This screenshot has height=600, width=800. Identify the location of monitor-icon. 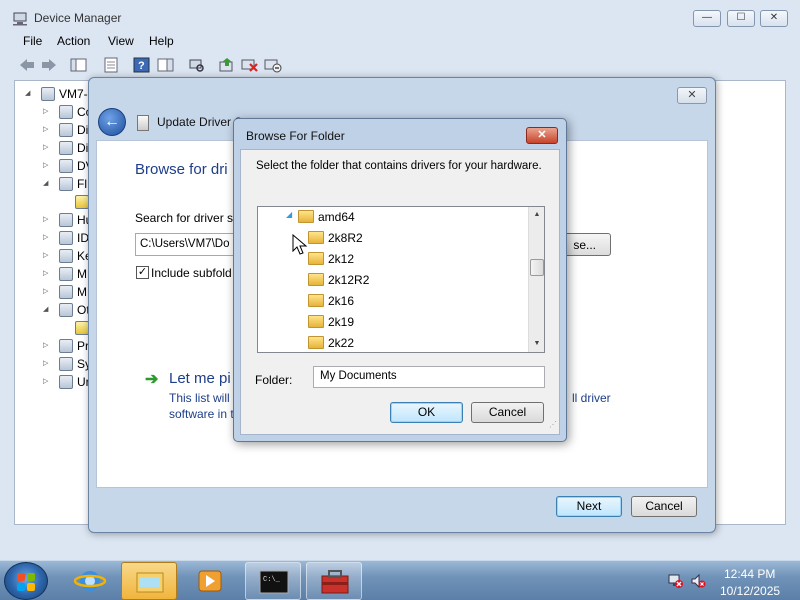
(66, 292).